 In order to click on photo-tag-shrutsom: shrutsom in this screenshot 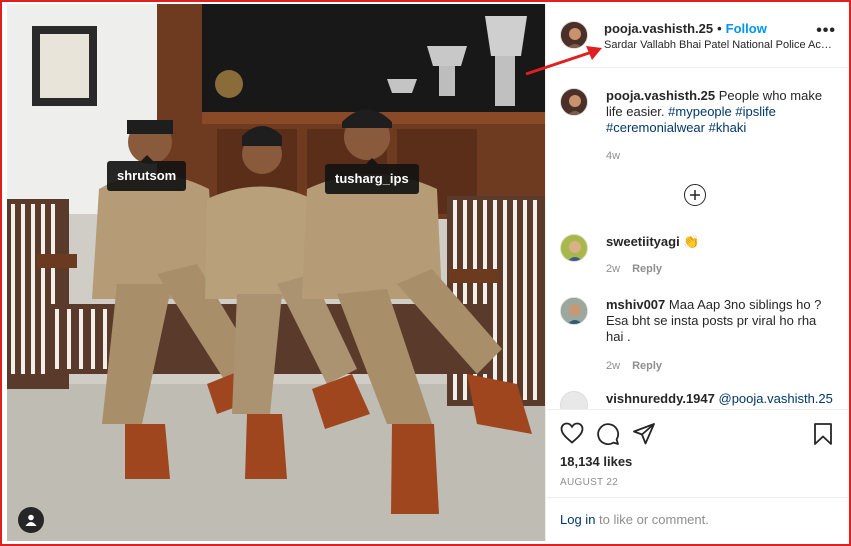, I will do `click(147, 173)`.